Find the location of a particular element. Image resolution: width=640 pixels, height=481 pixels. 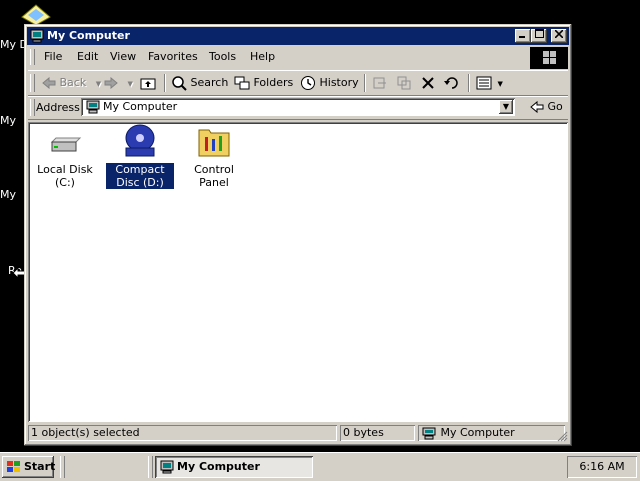

move-to-icon is located at coordinates (379, 83).